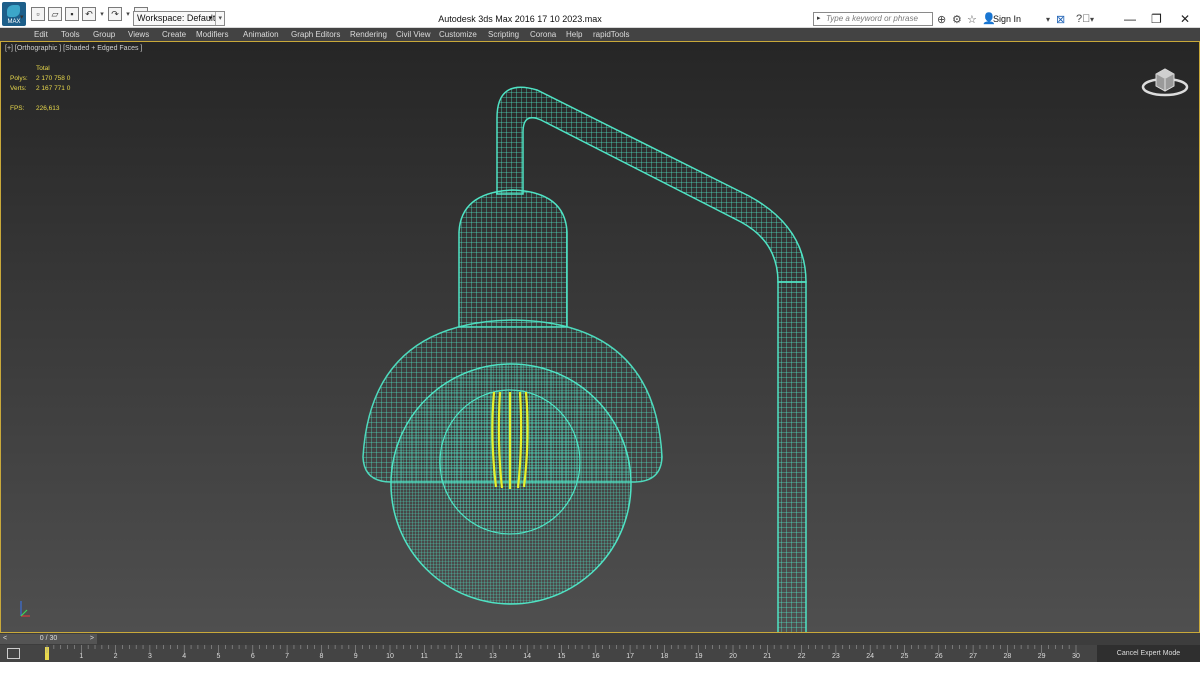 The width and height of the screenshot is (1200, 675). Describe the element at coordinates (973, 656) in the screenshot. I see `timeline-tick-label: 27` at that location.